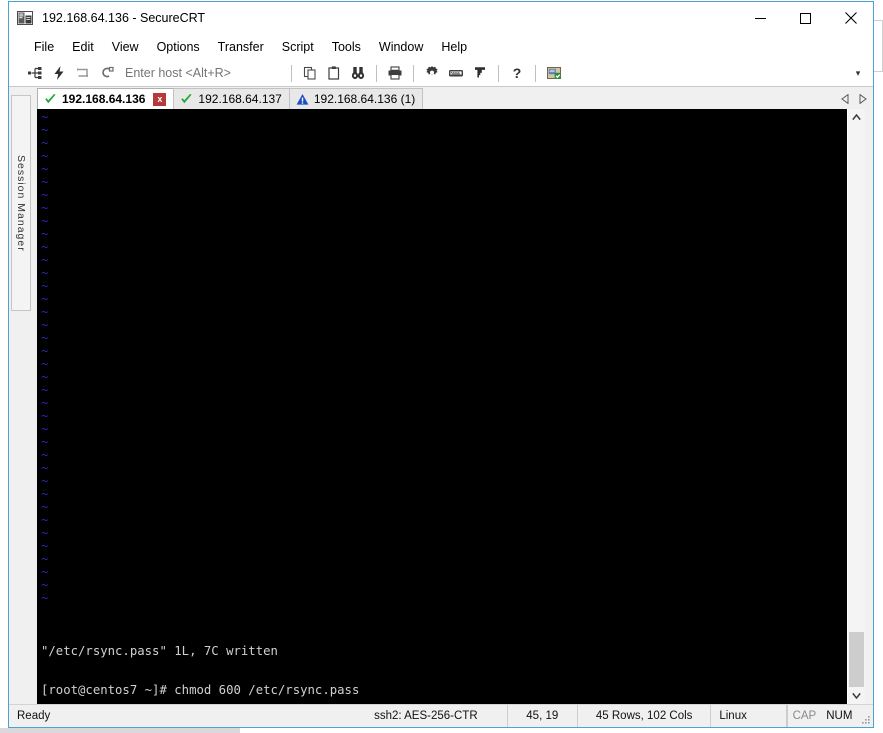 This screenshot has width=883, height=733. I want to click on scrollbar-track, so click(856, 406).